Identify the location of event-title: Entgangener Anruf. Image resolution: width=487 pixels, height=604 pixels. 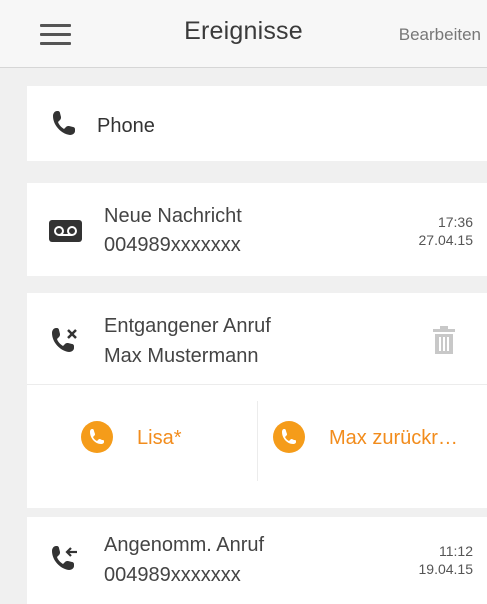
(187, 326).